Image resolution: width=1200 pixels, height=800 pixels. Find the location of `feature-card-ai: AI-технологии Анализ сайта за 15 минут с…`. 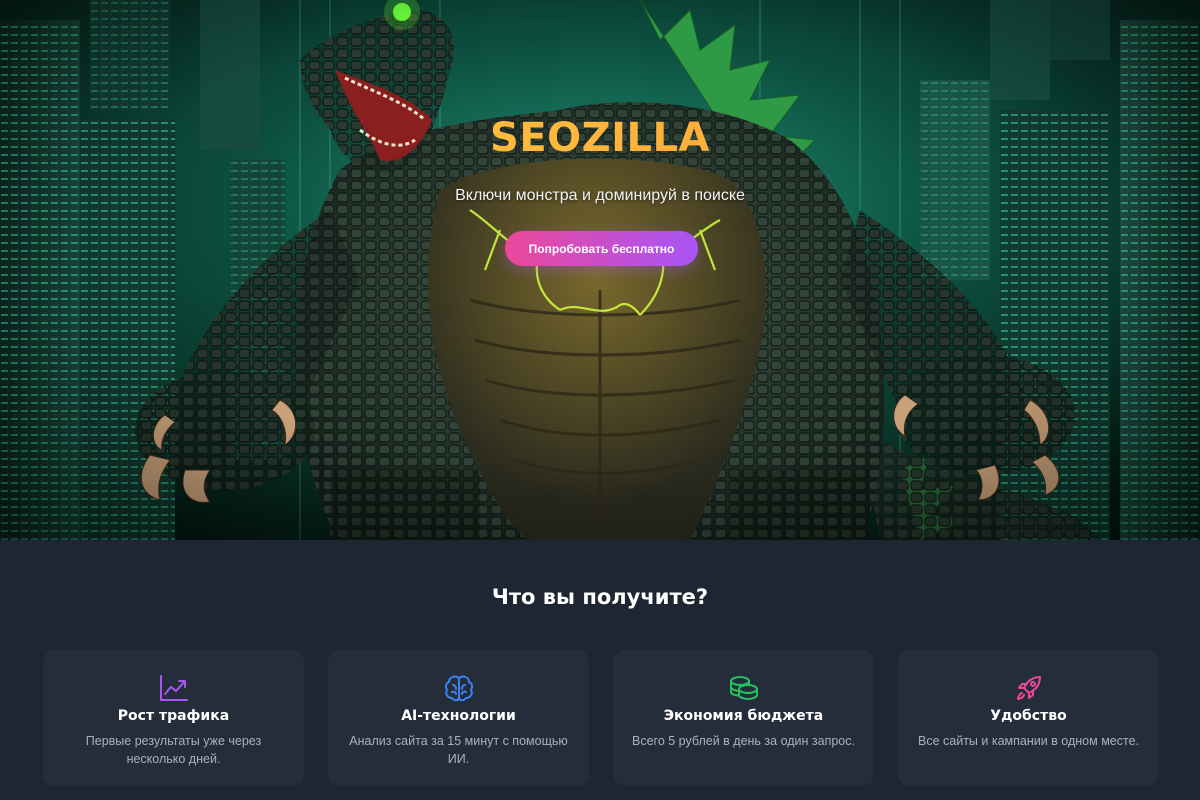

feature-card-ai: AI-технологии Анализ сайта за 15 минут с… is located at coordinates (458, 718).